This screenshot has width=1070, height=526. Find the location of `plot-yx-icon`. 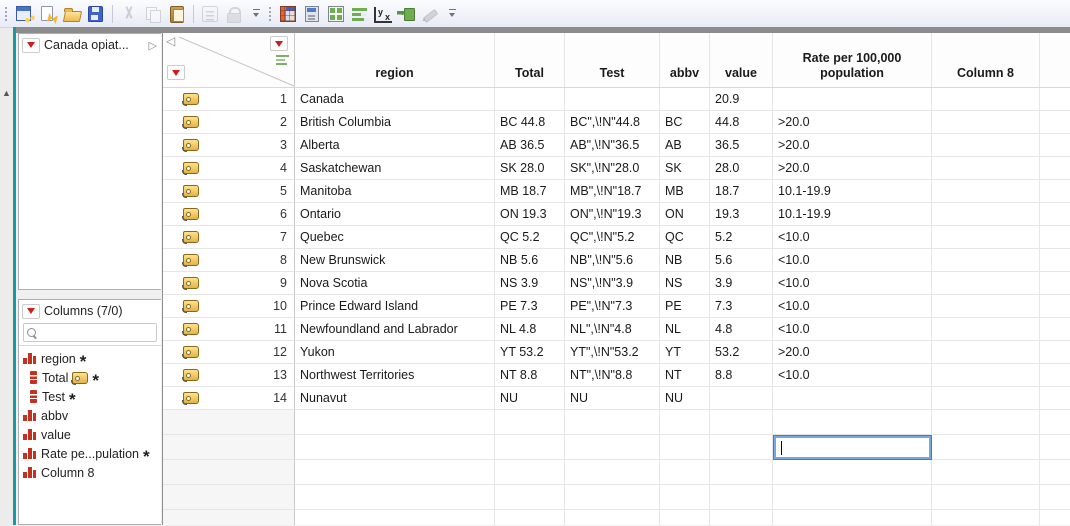

plot-yx-icon is located at coordinates (383, 15).